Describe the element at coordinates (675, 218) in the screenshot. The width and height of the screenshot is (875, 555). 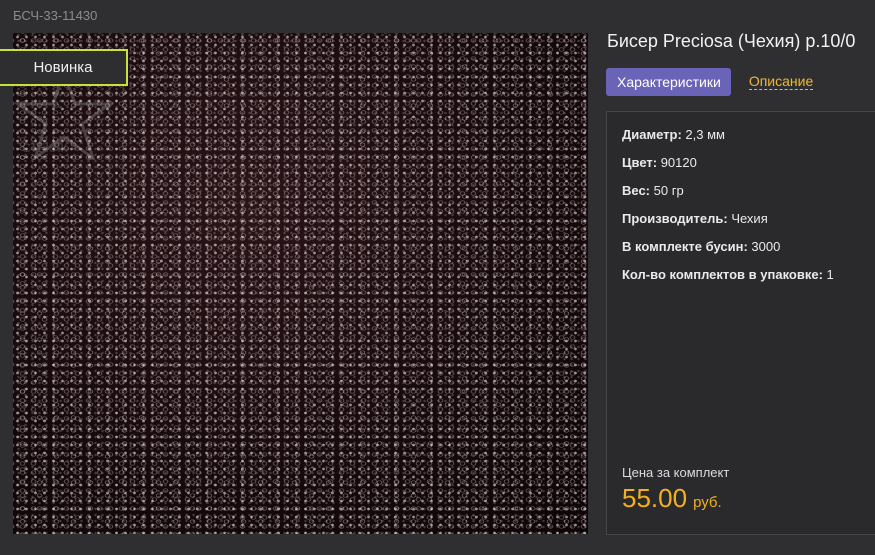
I see `spec-label: Производитель:` at that location.